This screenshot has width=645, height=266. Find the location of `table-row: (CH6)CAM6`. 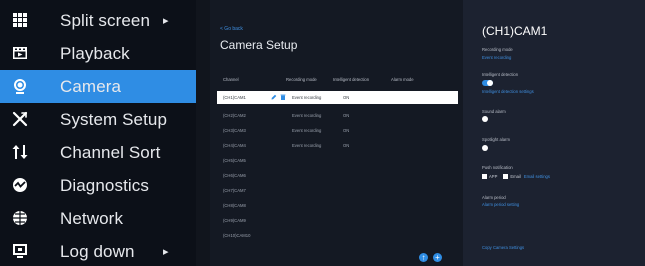

table-row: (CH6)CAM6 is located at coordinates (337, 175).